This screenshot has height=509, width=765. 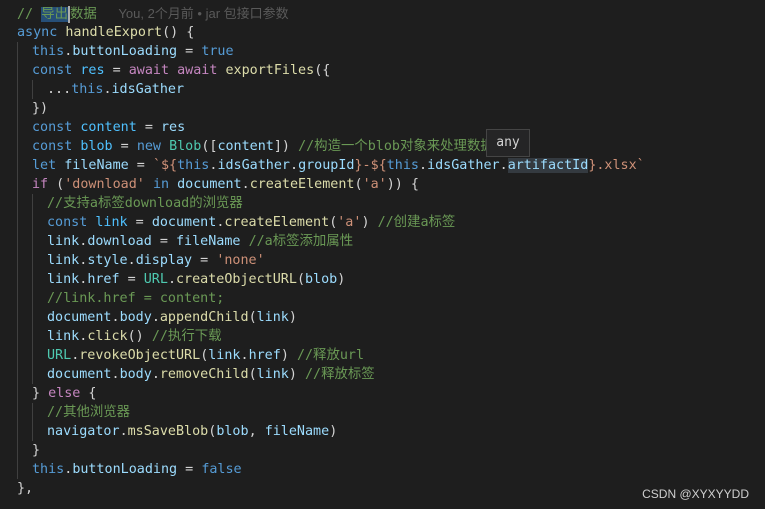 What do you see at coordinates (186, 336) in the screenshot?
I see `code-token: //执行下载` at bounding box center [186, 336].